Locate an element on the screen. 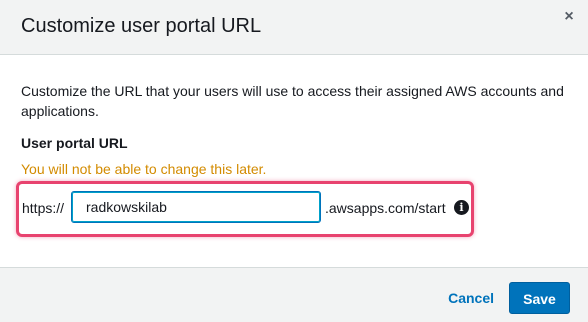 The width and height of the screenshot is (588, 322). save-button: Save is located at coordinates (539, 298).